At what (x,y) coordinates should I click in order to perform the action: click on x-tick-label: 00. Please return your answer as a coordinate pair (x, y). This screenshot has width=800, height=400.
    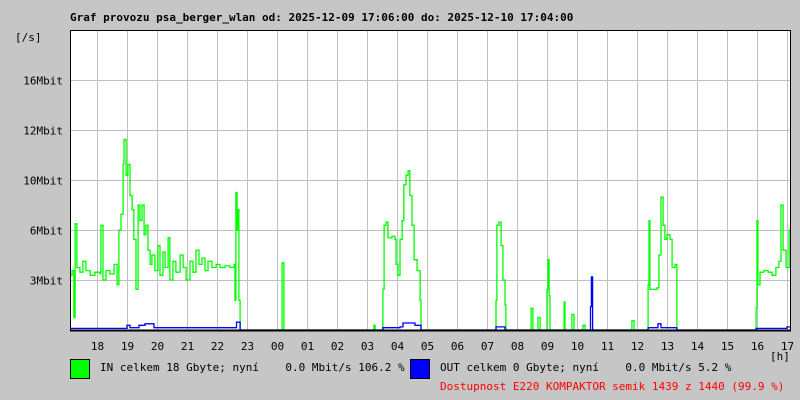
    Looking at the image, I should click on (277, 346).